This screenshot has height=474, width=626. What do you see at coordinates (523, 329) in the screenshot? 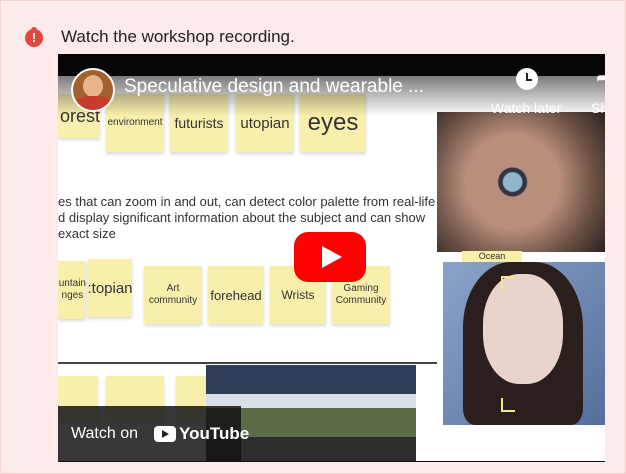
I see `face-shape` at bounding box center [523, 329].